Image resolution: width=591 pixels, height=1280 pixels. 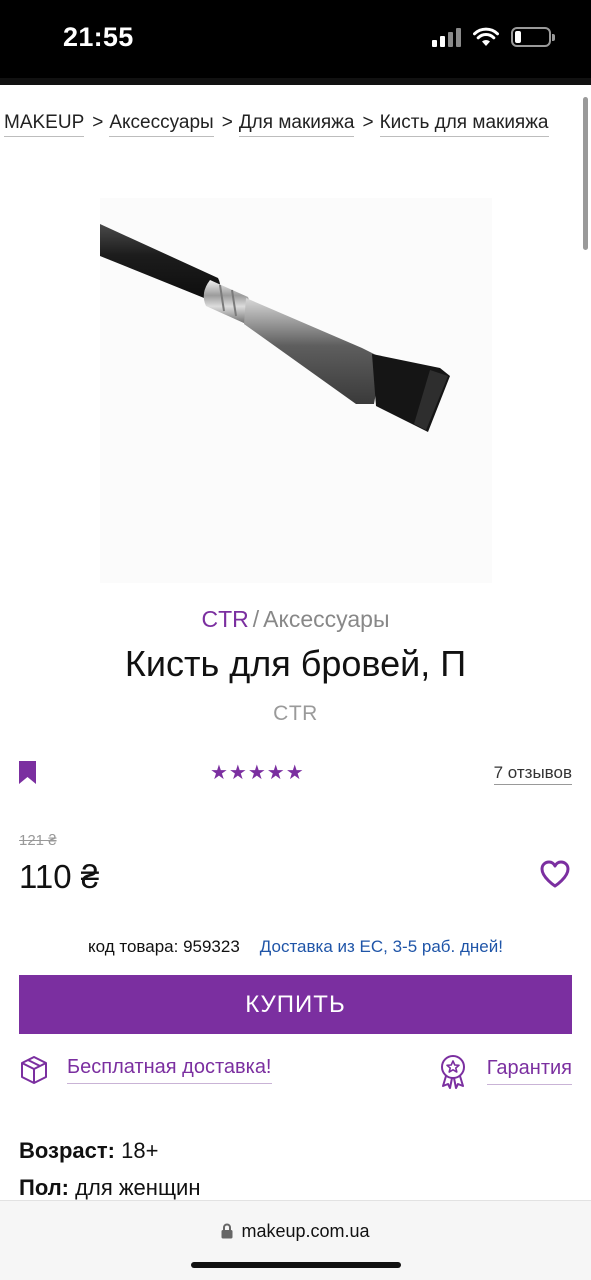 What do you see at coordinates (533, 37) in the screenshot?
I see `battery-icon` at bounding box center [533, 37].